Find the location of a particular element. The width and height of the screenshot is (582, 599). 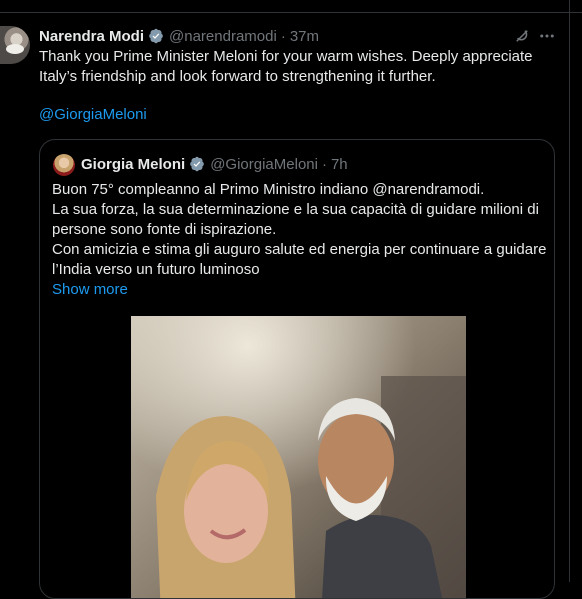

tweet-header: Narendra Modi @narendramodi · 37m is located at coordinates (179, 36).